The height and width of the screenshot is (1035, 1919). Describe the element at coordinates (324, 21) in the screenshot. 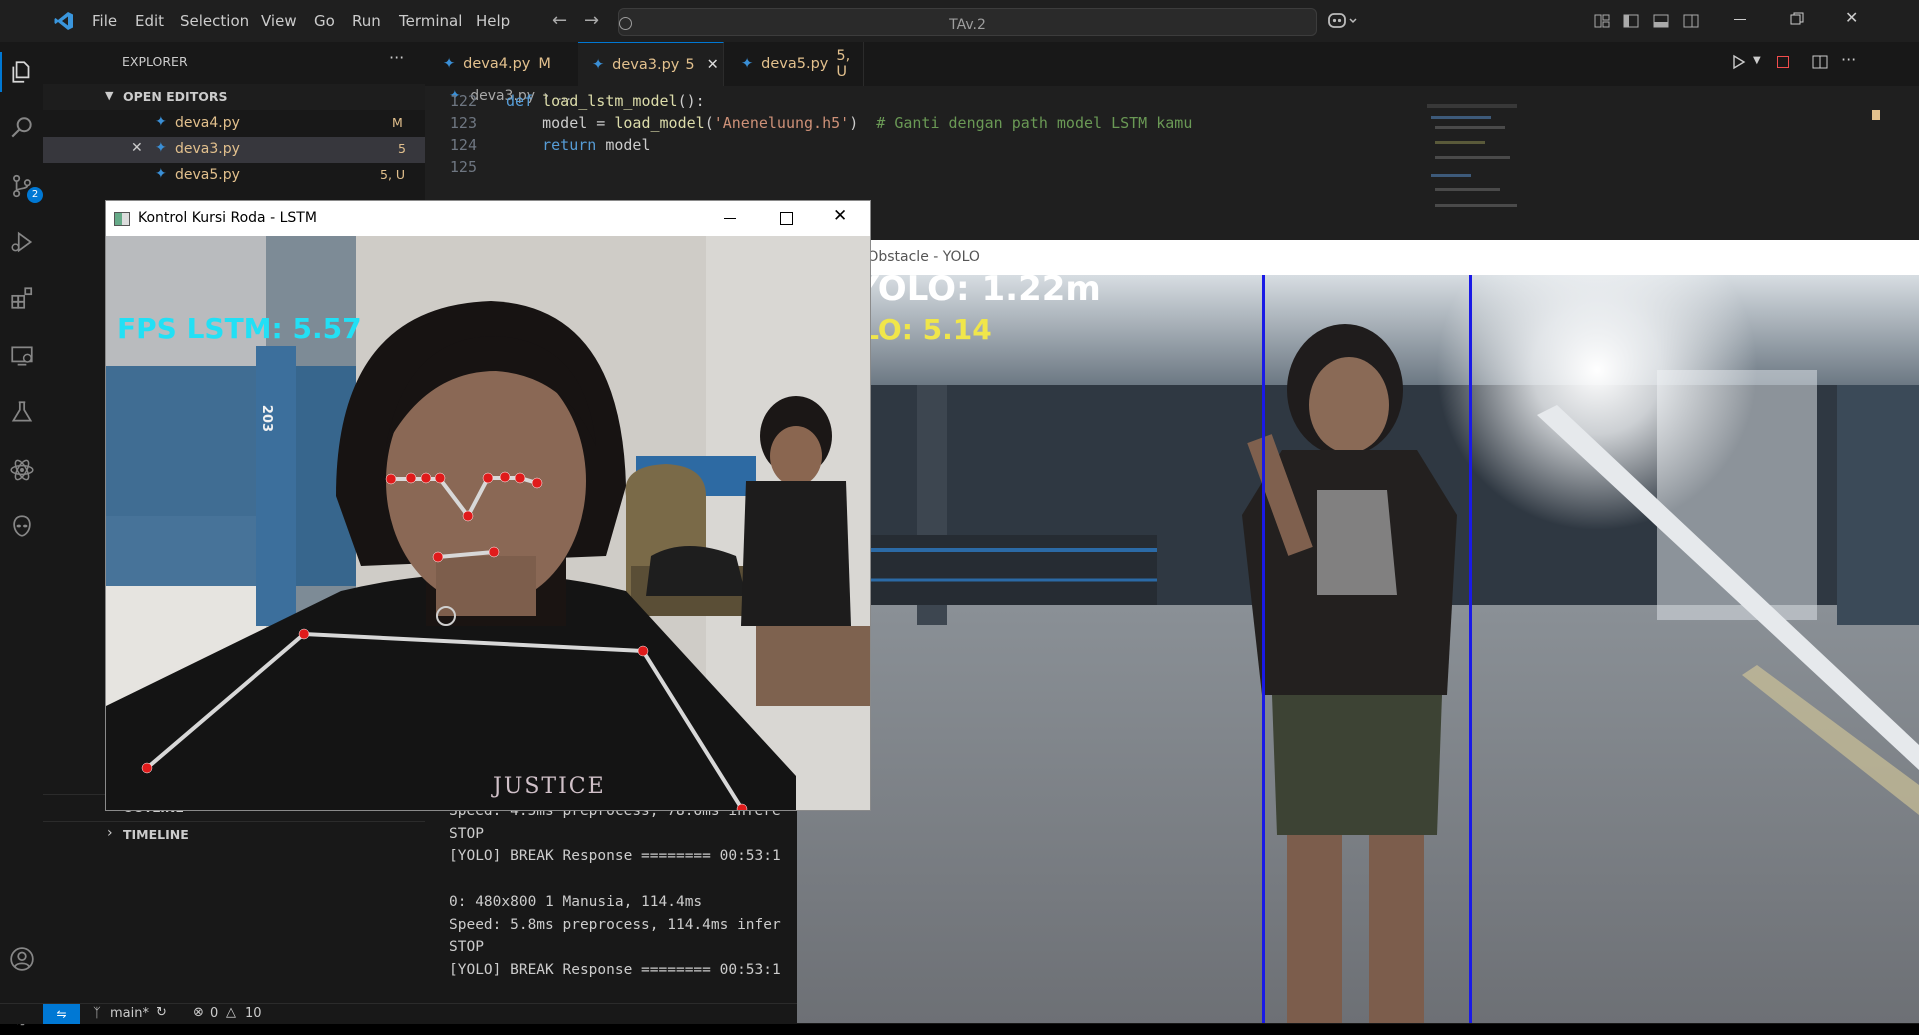

I see `menu-go: Go` at that location.